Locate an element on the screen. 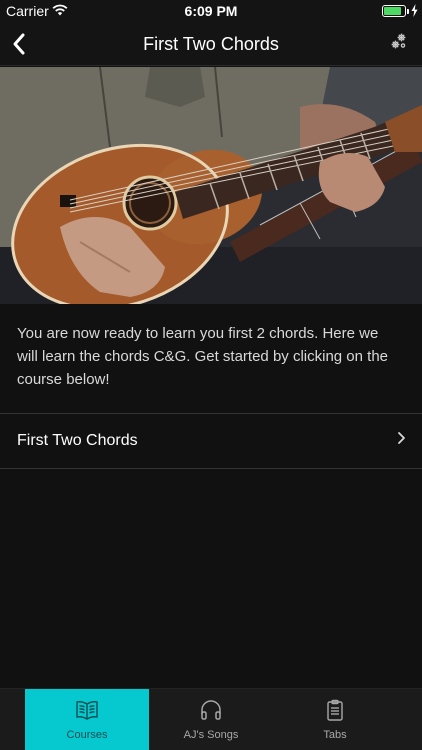  tab-label: AJ's Songs is located at coordinates (211, 735).